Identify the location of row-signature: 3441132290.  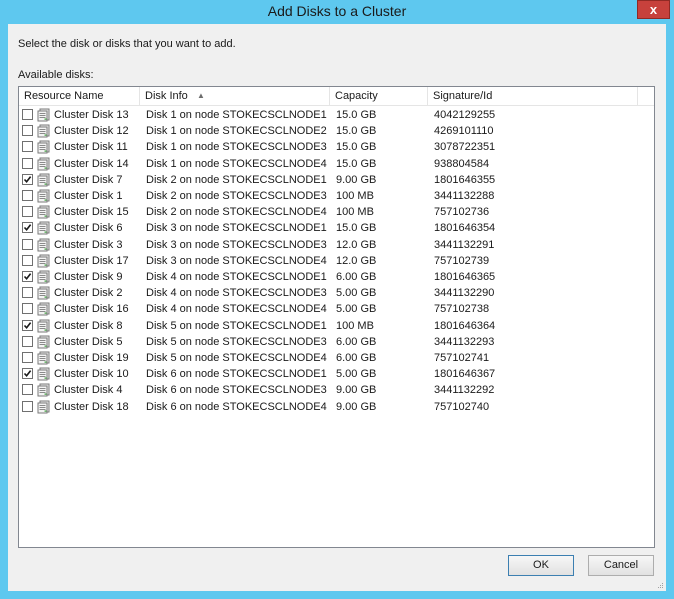
(464, 293).